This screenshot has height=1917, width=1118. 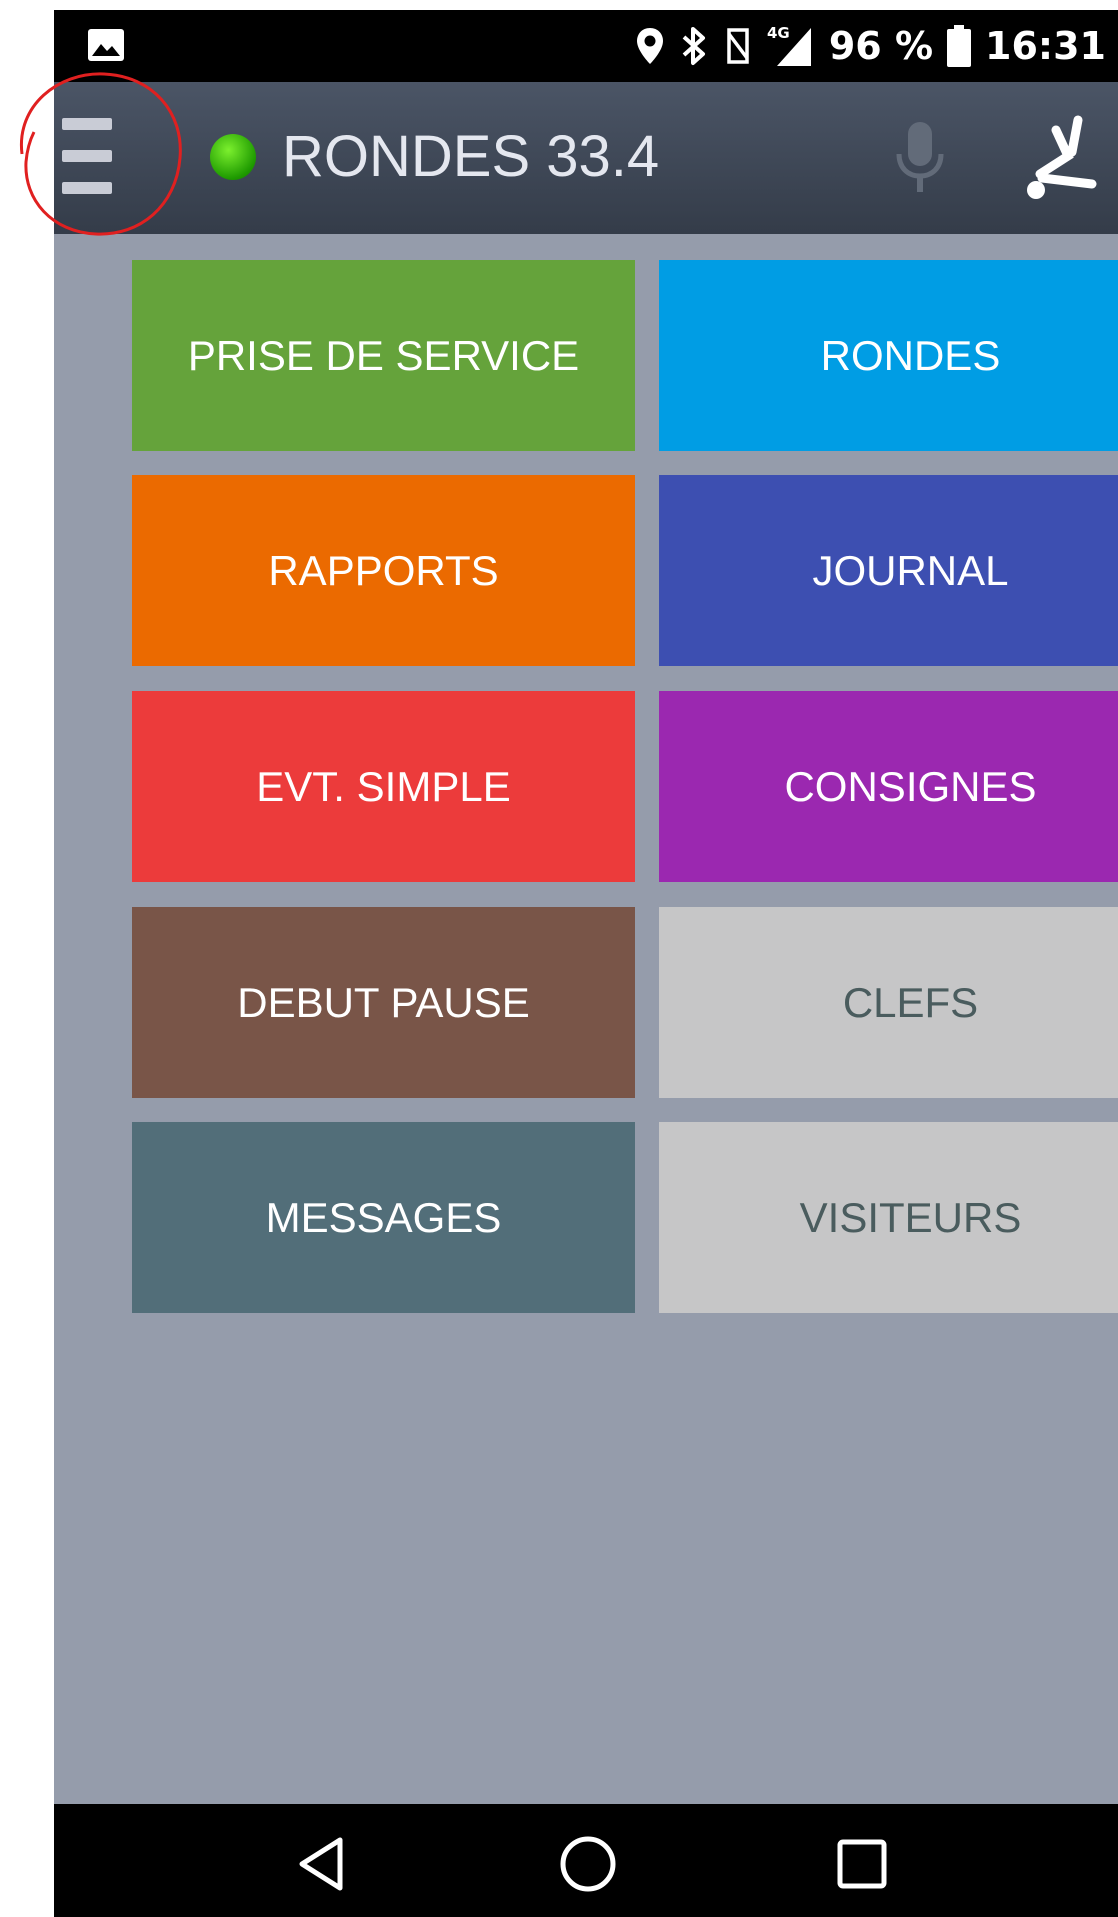 What do you see at coordinates (106, 45) in the screenshot?
I see `gallery-icon` at bounding box center [106, 45].